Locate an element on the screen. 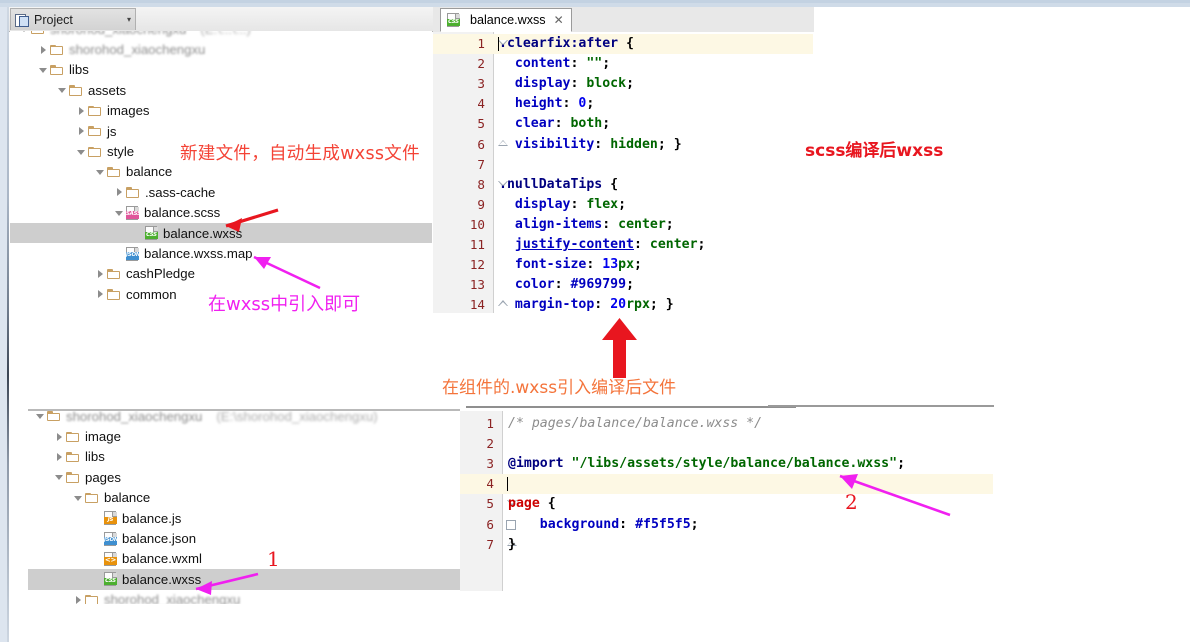 Image resolution: width=1190 pixels, height=642 pixels. code-line: } is located at coordinates (512, 545).